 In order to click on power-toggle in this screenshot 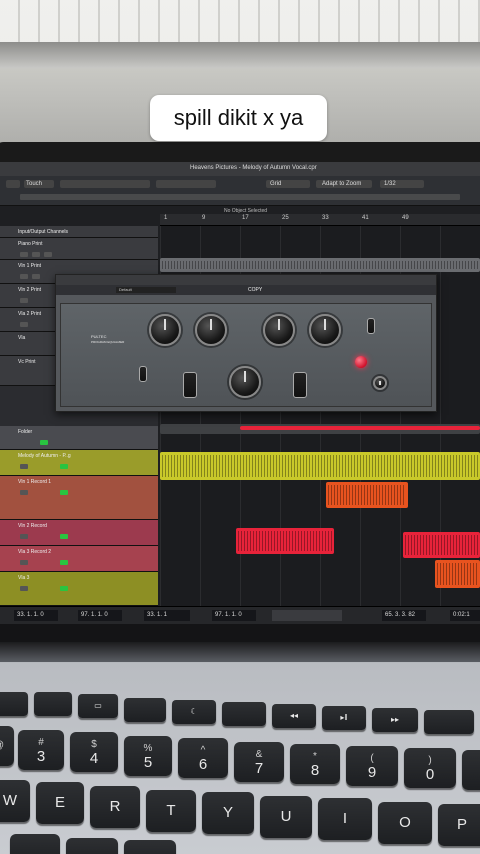, I will do `click(371, 326)`.